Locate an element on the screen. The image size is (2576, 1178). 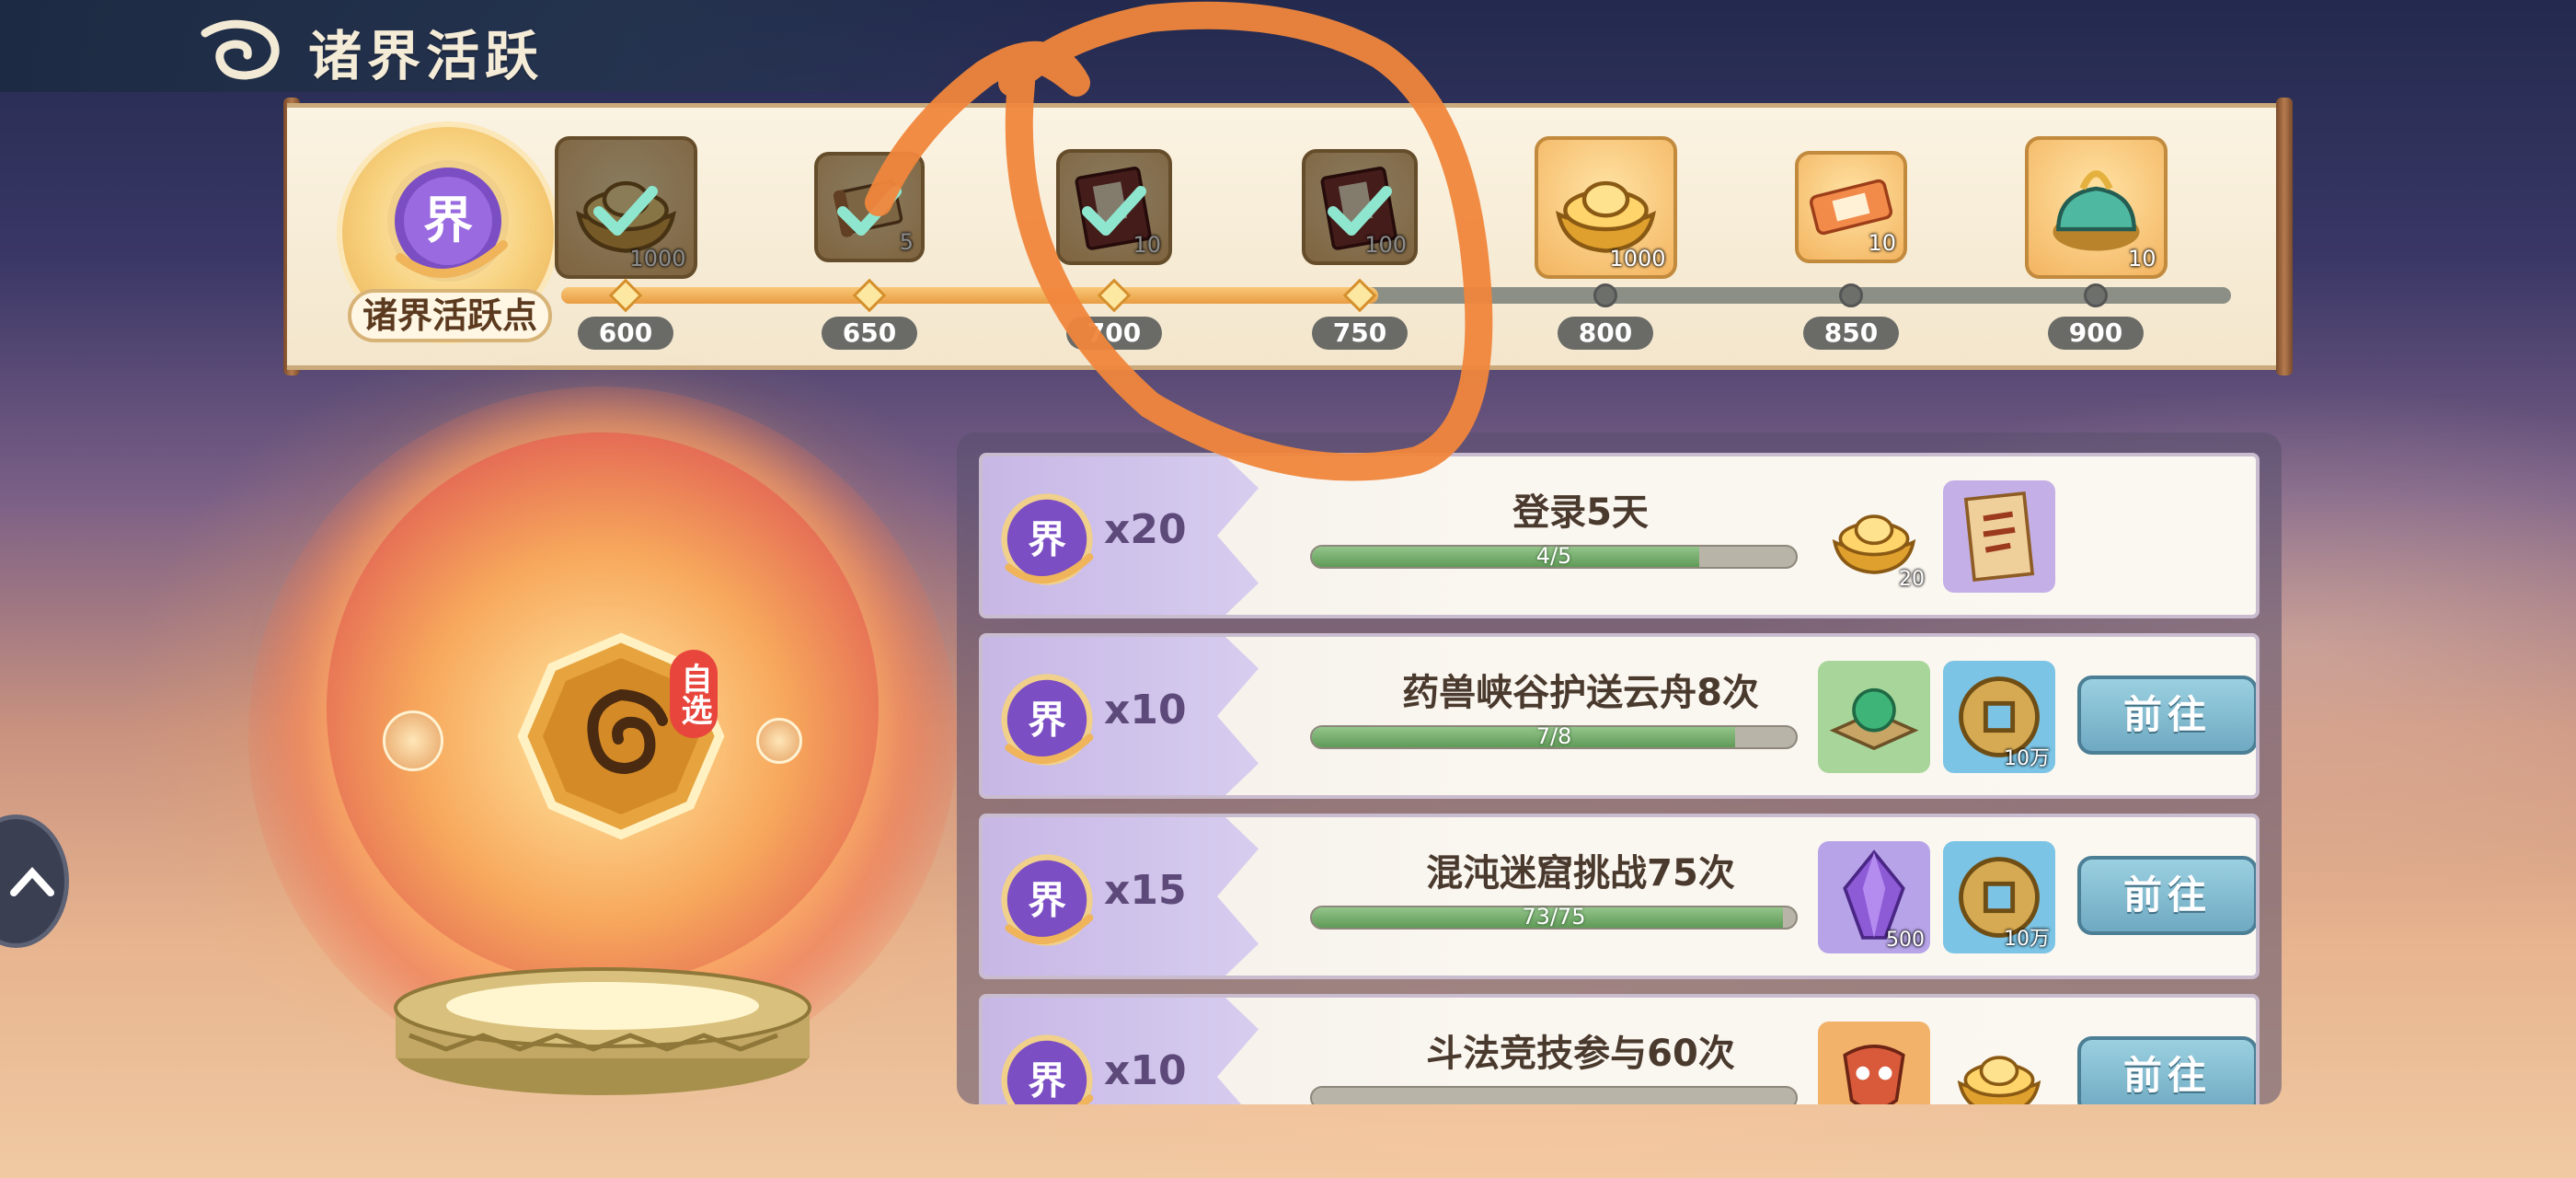
task-row: 界 x10 药兽峡谷护送云舟8次 7/8 10万 前往 is located at coordinates (1619, 716).